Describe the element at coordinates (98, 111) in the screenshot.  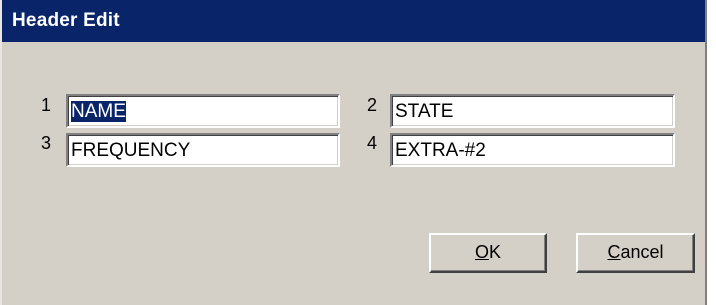
I see `field-1-value: NAME` at that location.